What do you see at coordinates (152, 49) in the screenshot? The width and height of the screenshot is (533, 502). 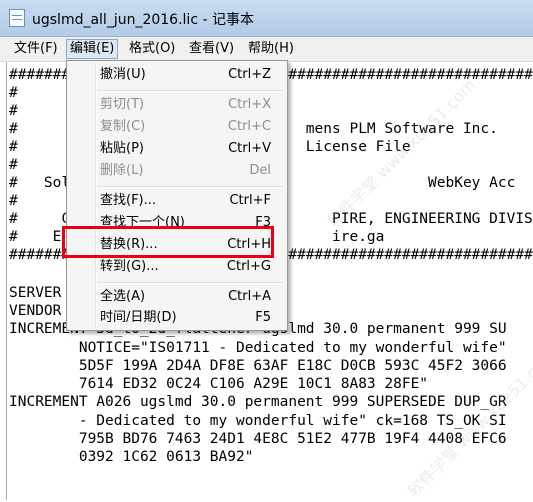 I see `menu-format: 格式(O)` at bounding box center [152, 49].